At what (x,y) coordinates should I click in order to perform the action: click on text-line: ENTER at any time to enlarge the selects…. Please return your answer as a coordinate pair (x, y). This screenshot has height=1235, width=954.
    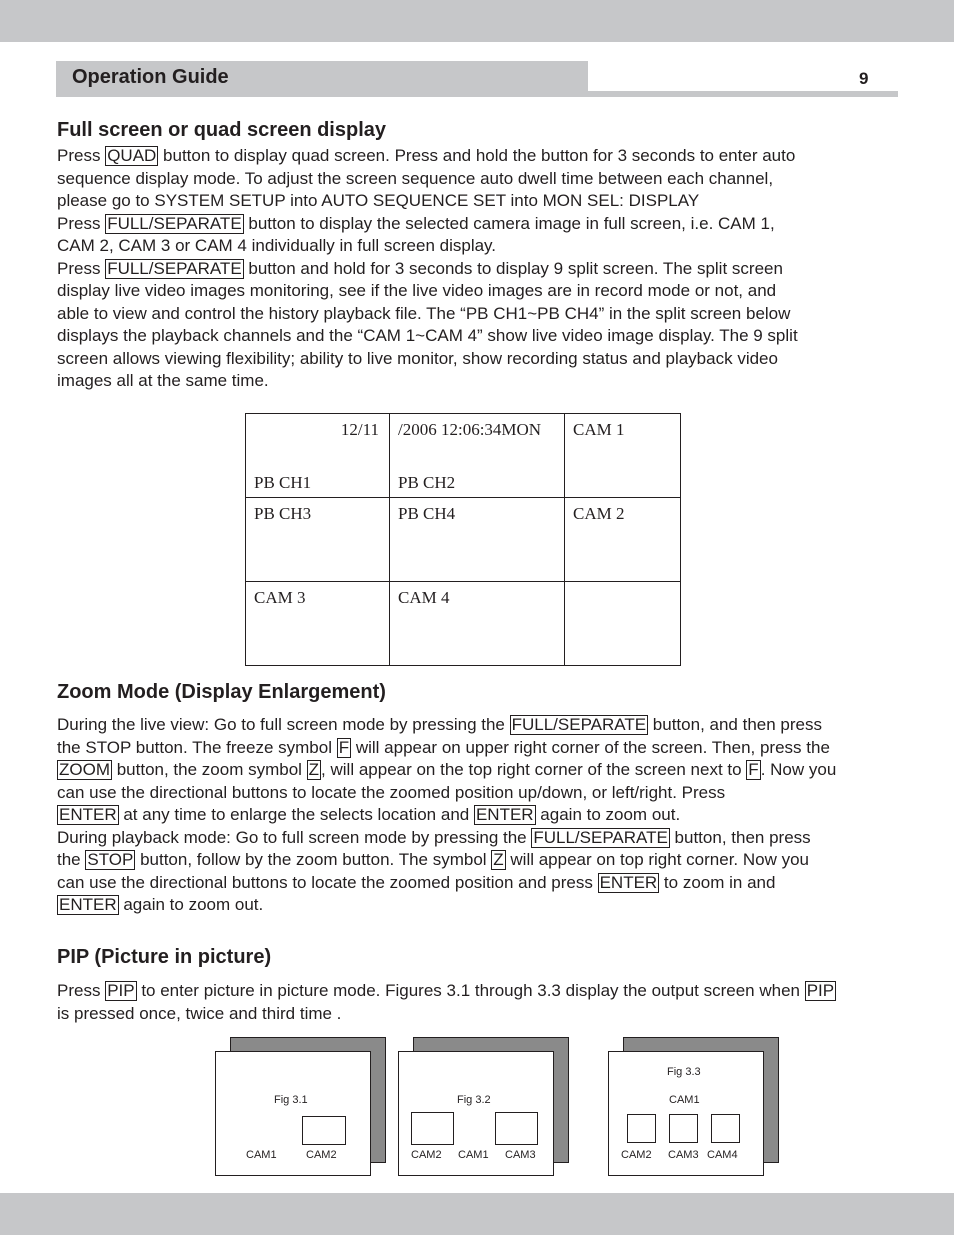
    Looking at the image, I should click on (487, 815).